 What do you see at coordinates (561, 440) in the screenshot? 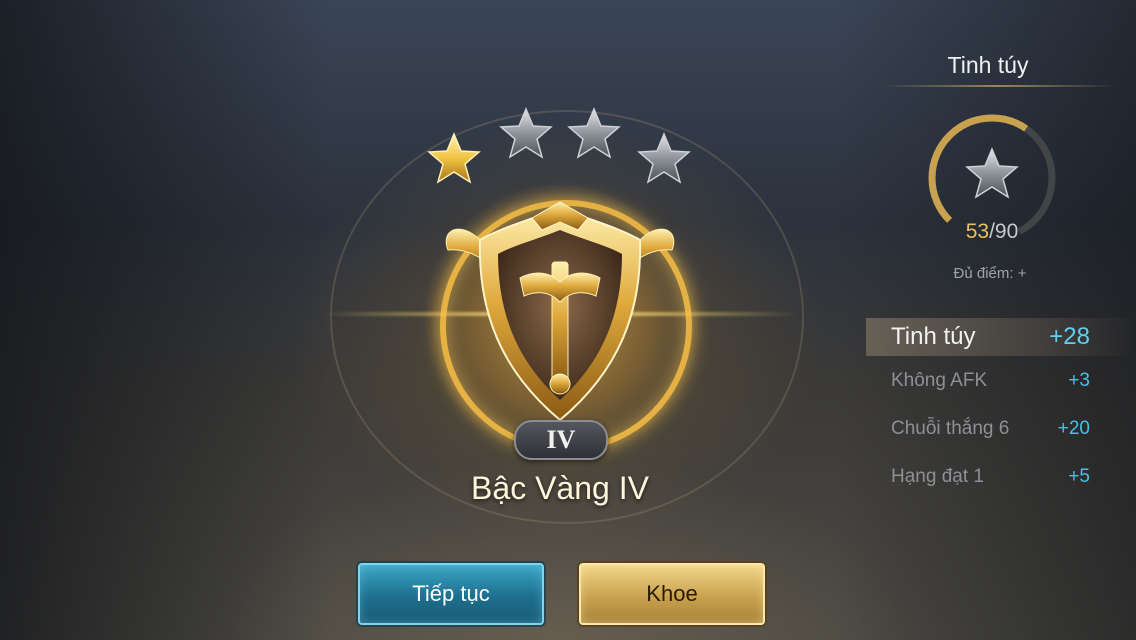
I see `tier-badge: IV` at bounding box center [561, 440].